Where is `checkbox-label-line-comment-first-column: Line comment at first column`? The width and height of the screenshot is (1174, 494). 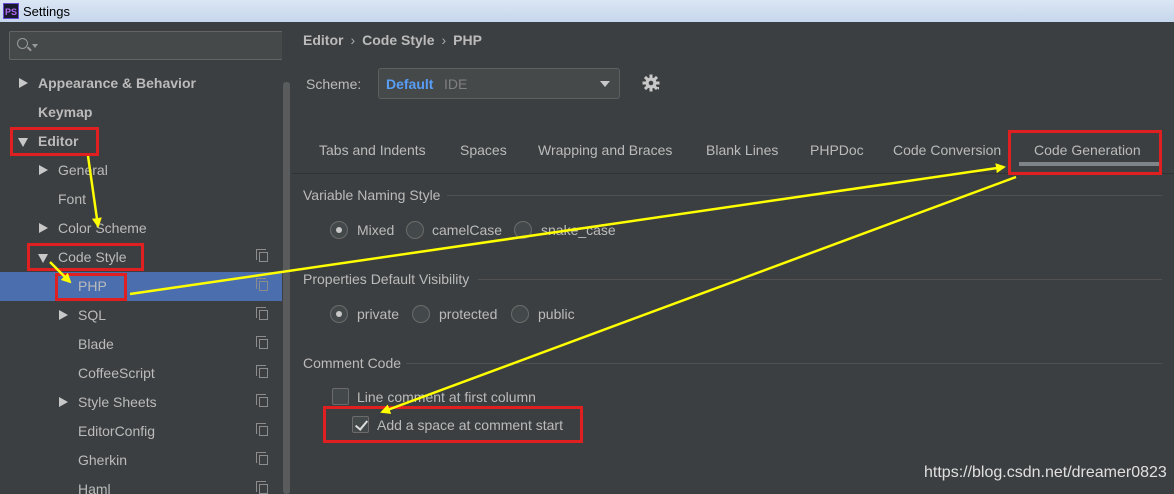
checkbox-label-line-comment-first-column: Line comment at first column is located at coordinates (446, 397).